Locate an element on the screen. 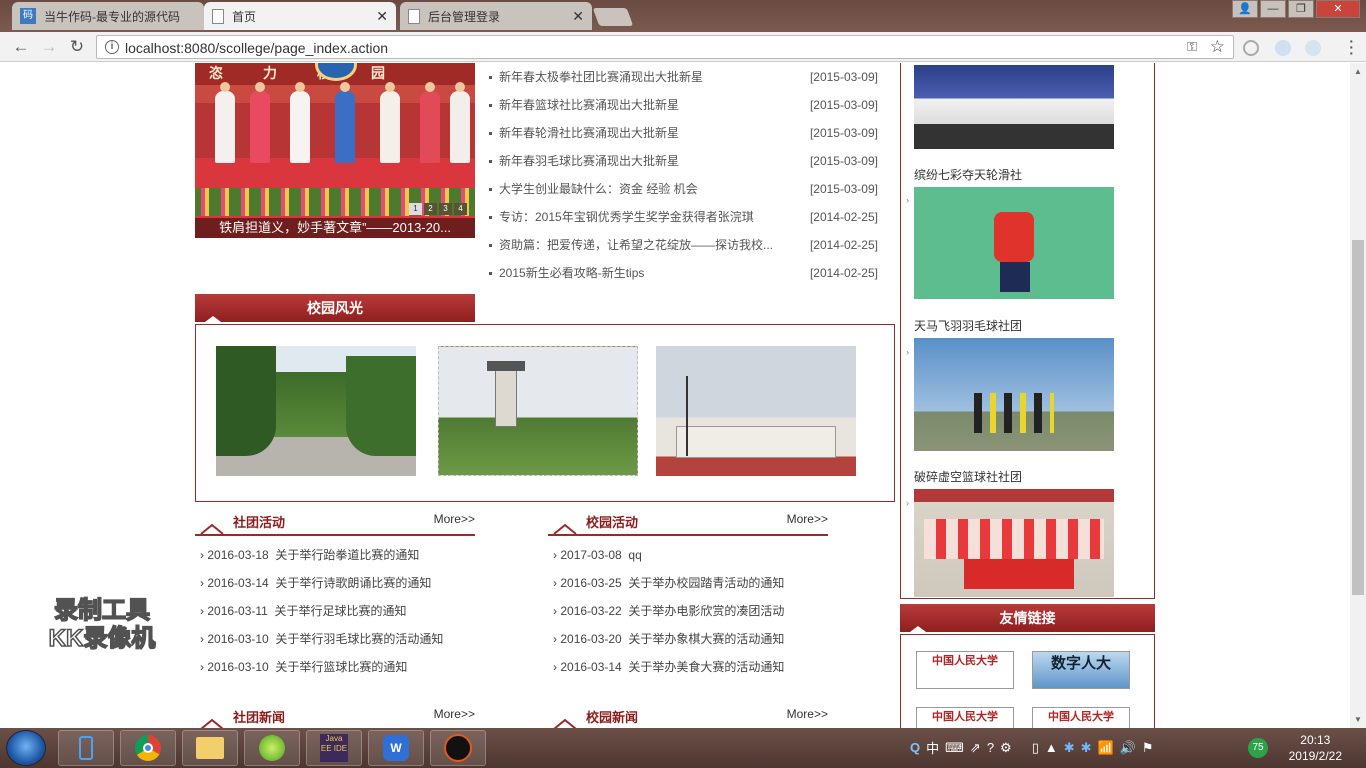 Image resolution: width=1366 pixels, height=768 pixels. start-button is located at coordinates (26, 748).